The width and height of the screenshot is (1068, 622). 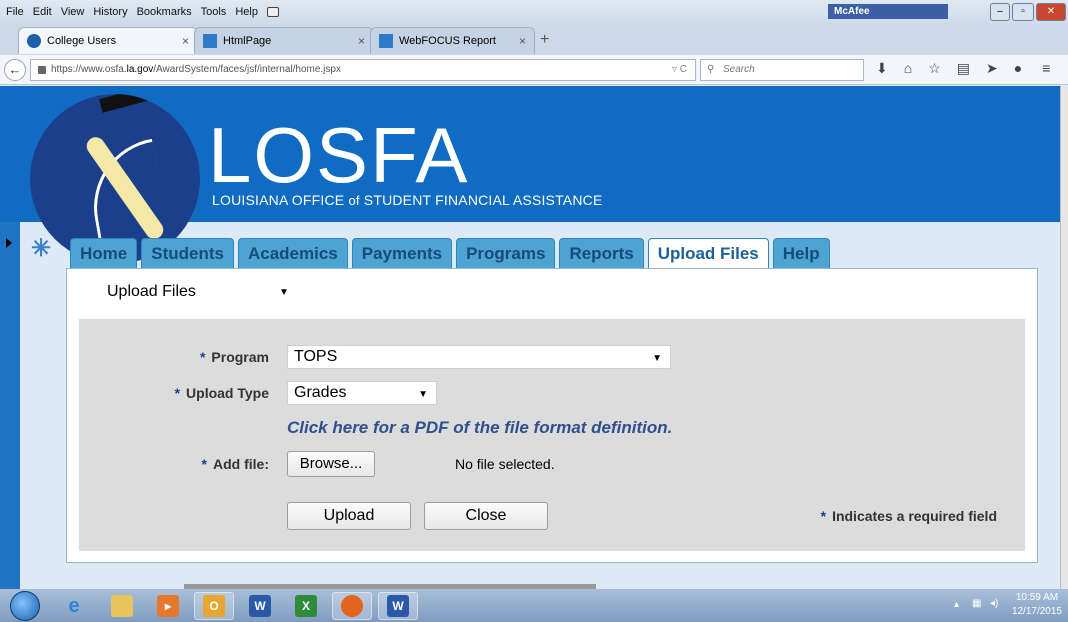 I want to click on download-icon: ⬇, so click(x=882, y=68).